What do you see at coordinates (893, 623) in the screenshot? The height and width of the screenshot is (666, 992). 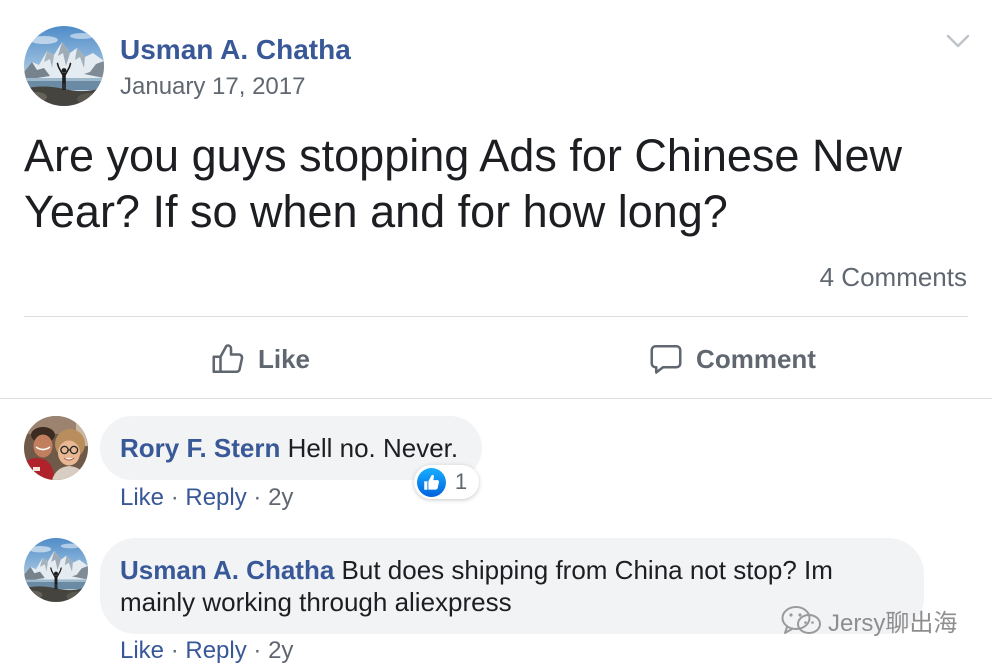 I see `watermark-text: Jersy聊出海` at bounding box center [893, 623].